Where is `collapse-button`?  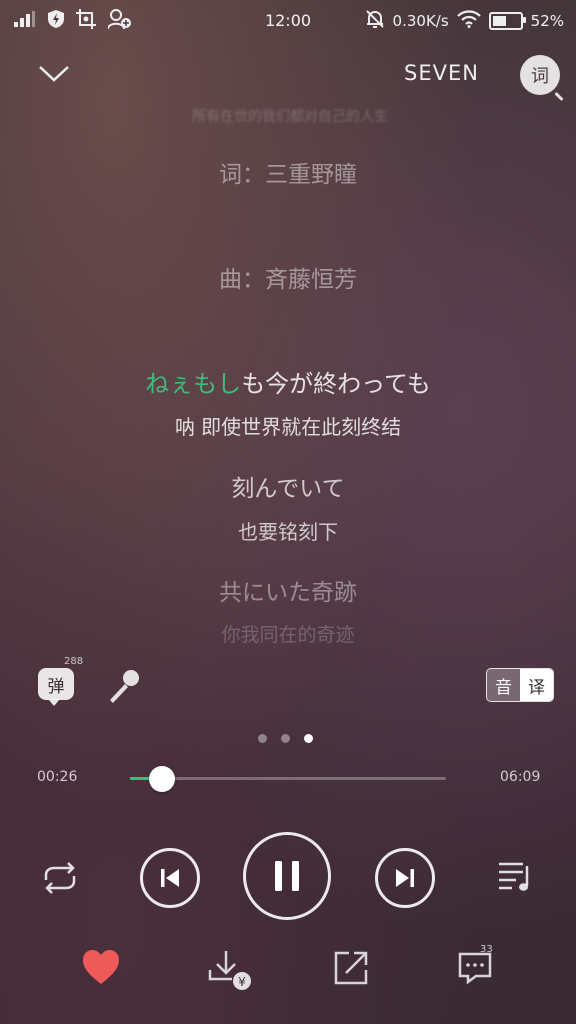 collapse-button is located at coordinates (54, 75).